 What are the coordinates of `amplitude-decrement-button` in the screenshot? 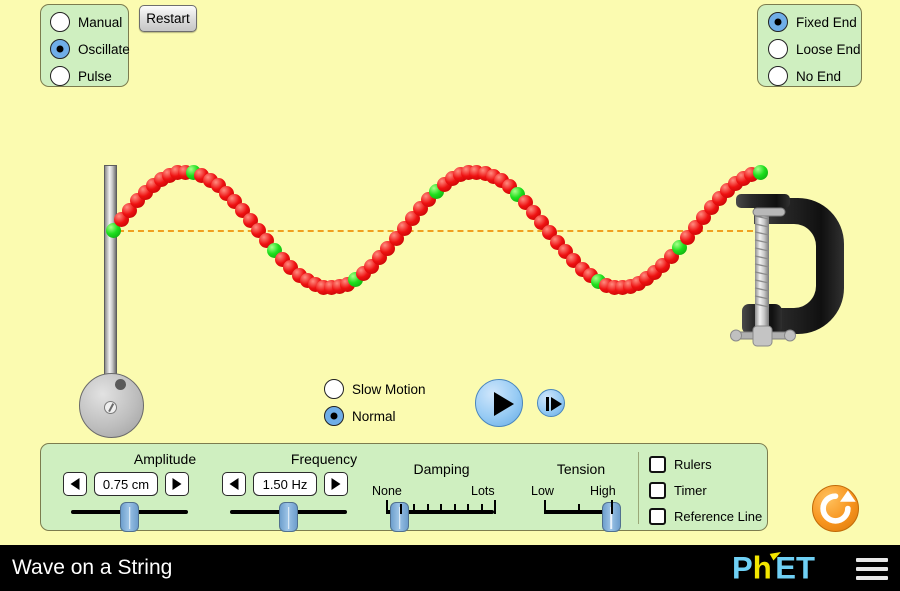 It's located at (75, 484).